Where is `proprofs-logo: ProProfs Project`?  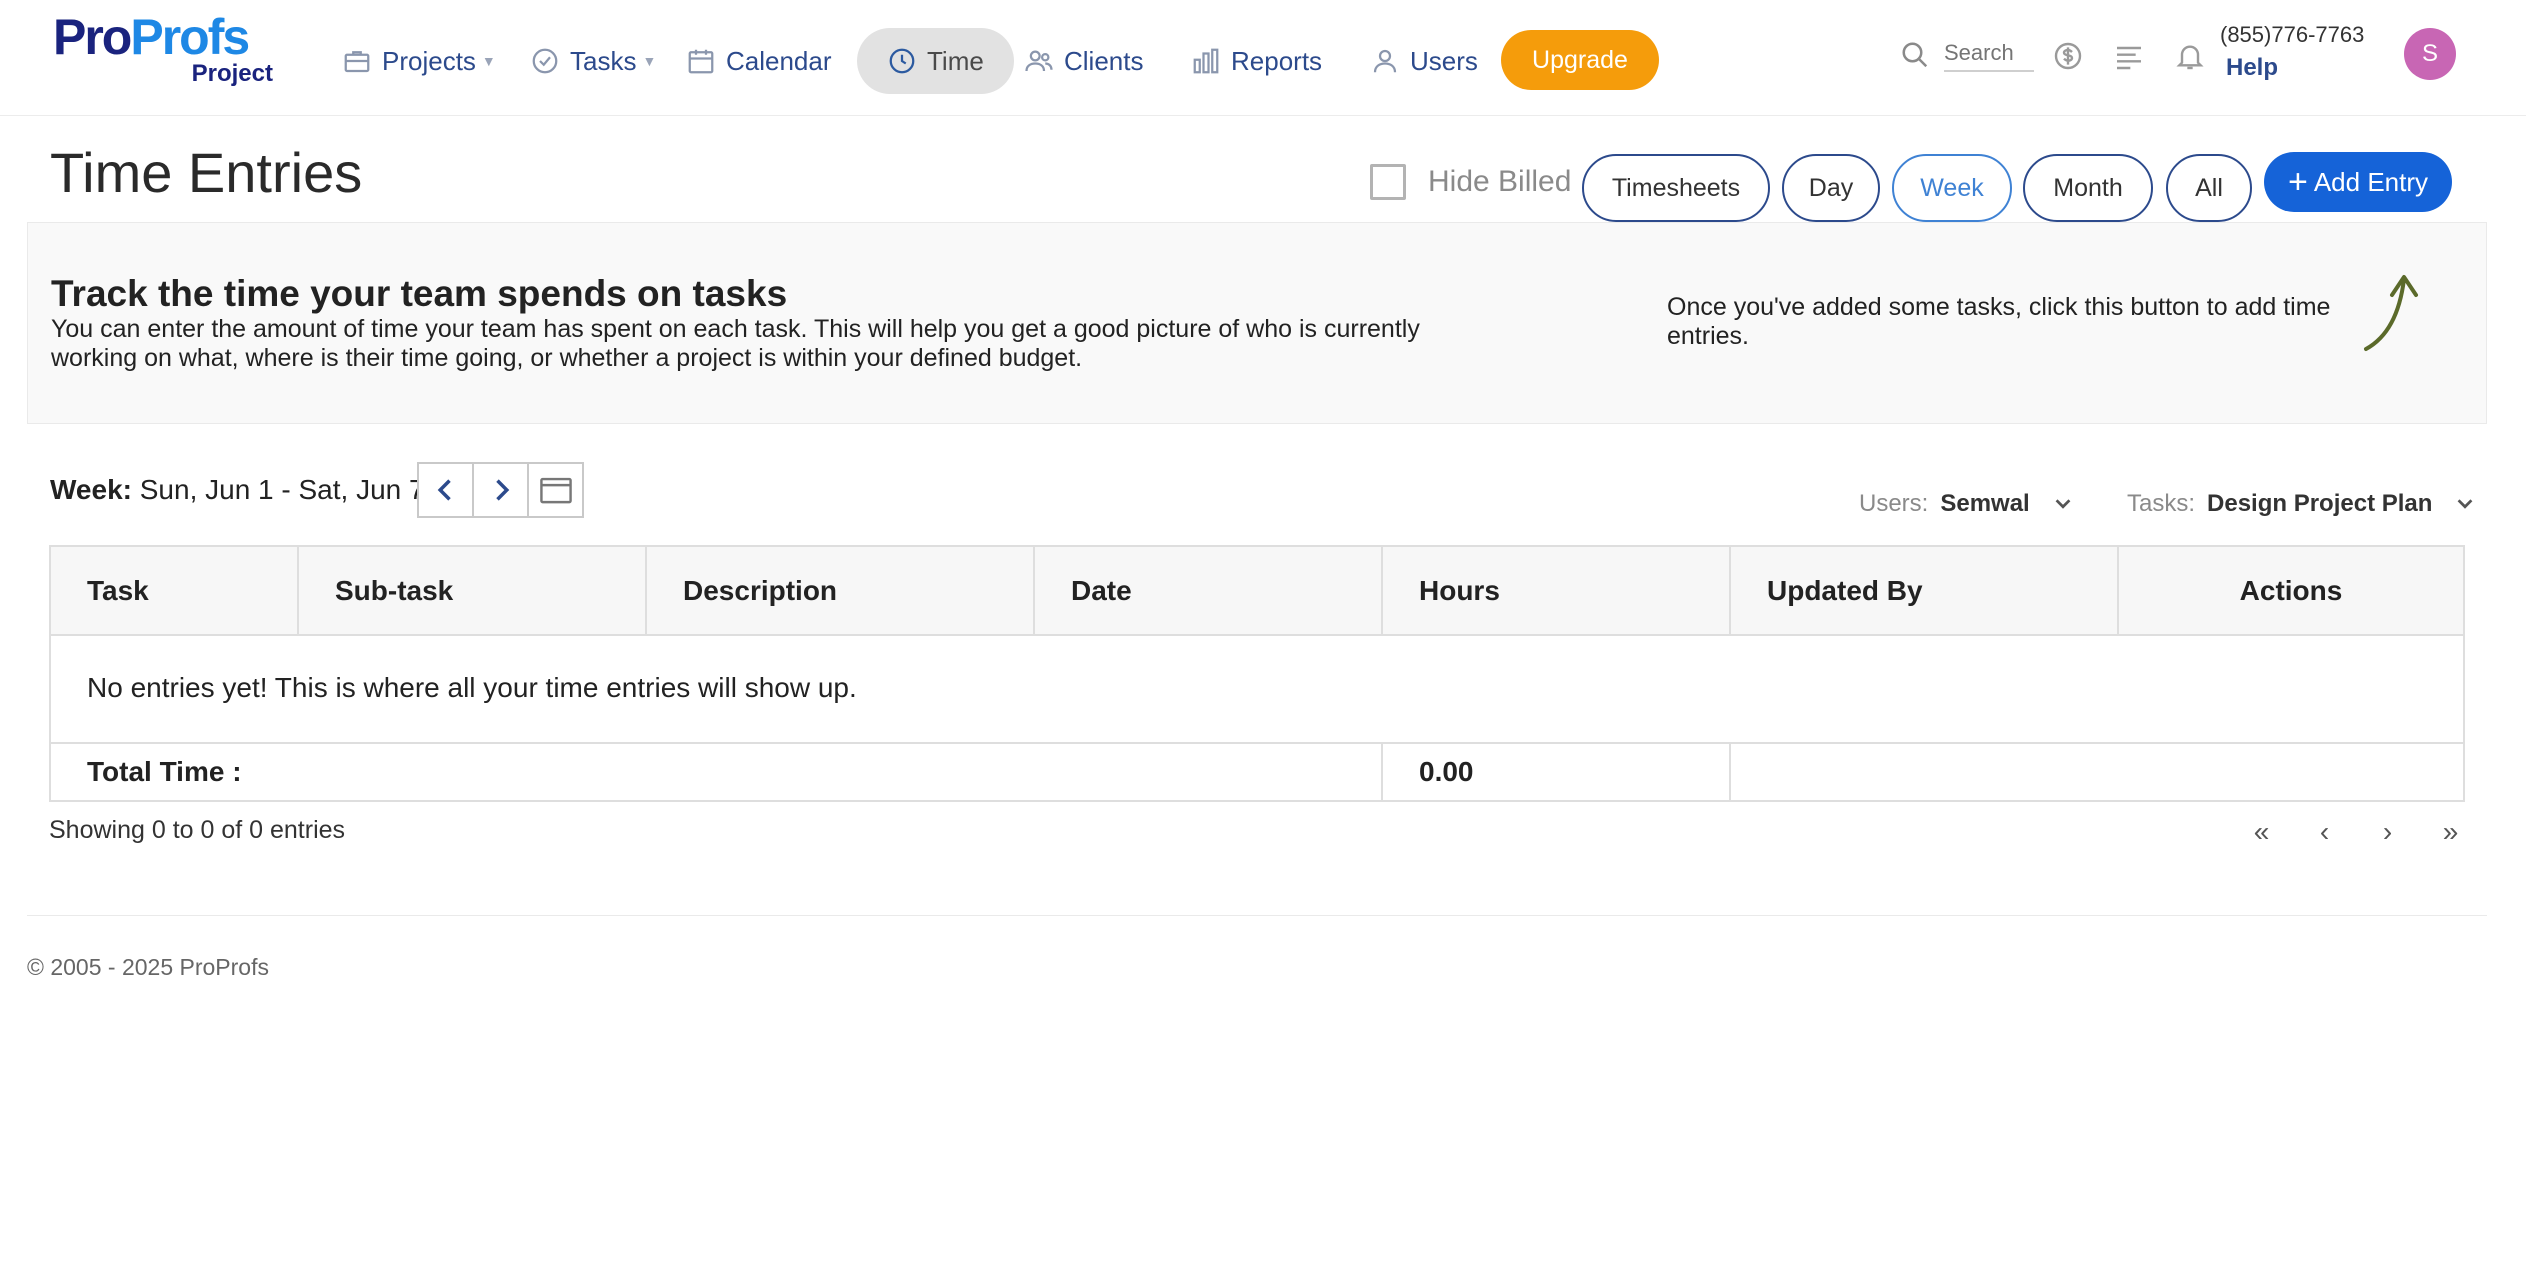
proprofs-logo: ProProfs Project is located at coordinates (163, 50).